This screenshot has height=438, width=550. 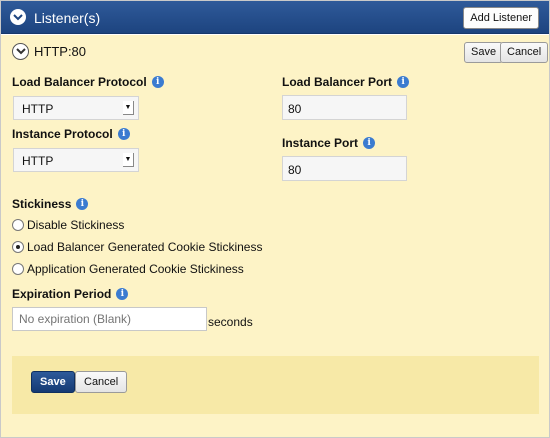 I want to click on instance-protocol-label: Instance Protocol i, so click(x=71, y=134).